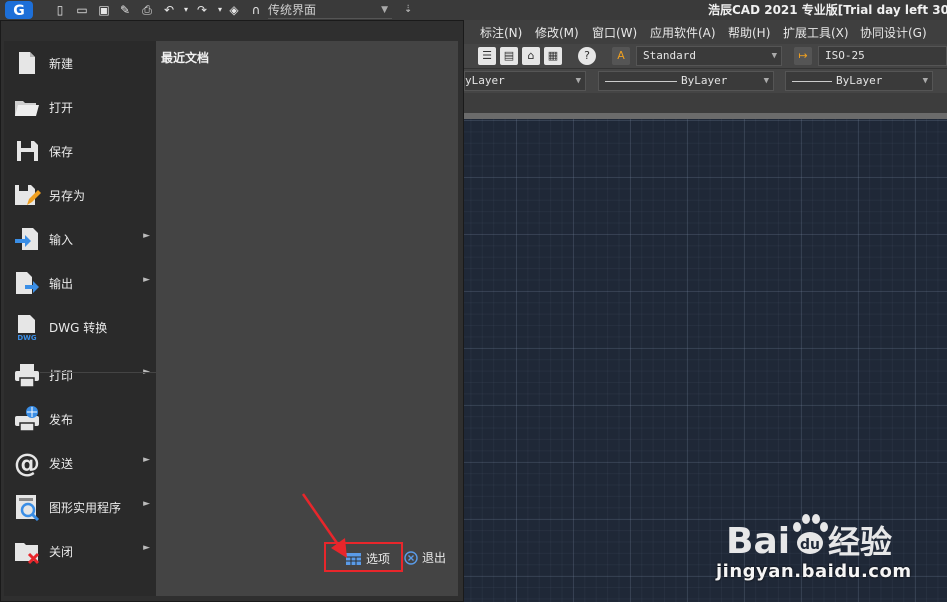  I want to click on tool-palette-icon: ⌂, so click(531, 56).